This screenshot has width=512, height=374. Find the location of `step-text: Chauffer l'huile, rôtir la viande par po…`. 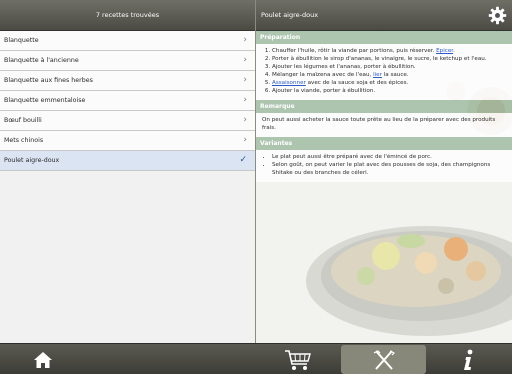

step-text: Chauffer l'huile, rôtir la viande par po… is located at coordinates (354, 51).